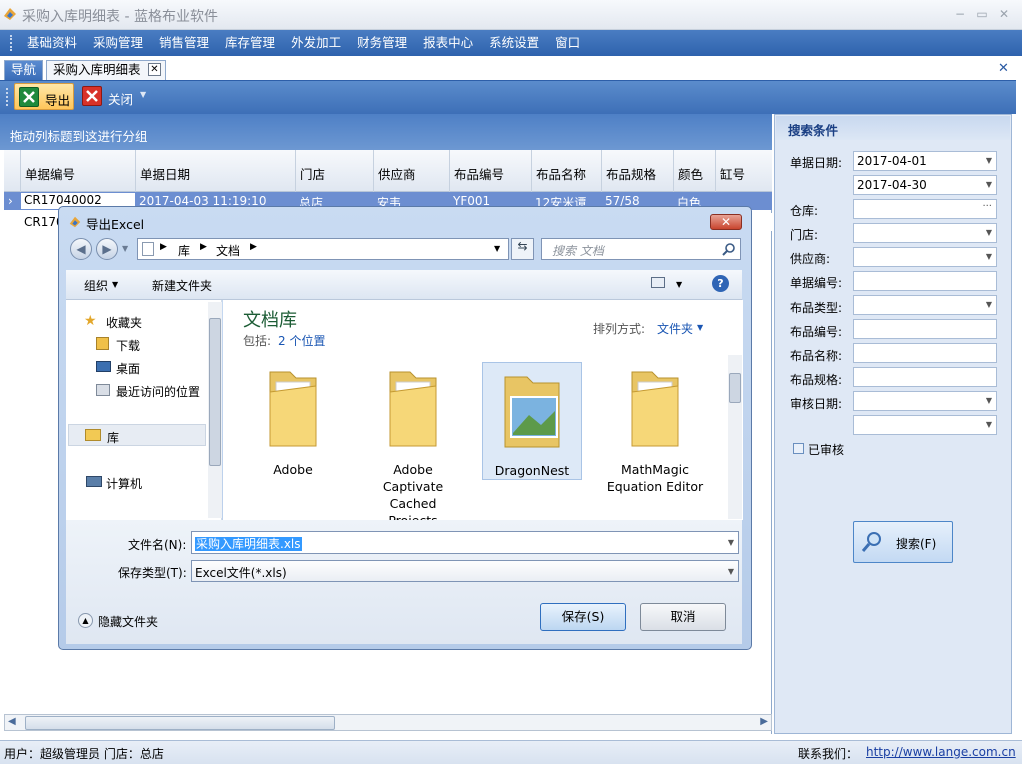  What do you see at coordinates (77, 171) in the screenshot?
I see `col-header: 单据编号` at bounding box center [77, 171].